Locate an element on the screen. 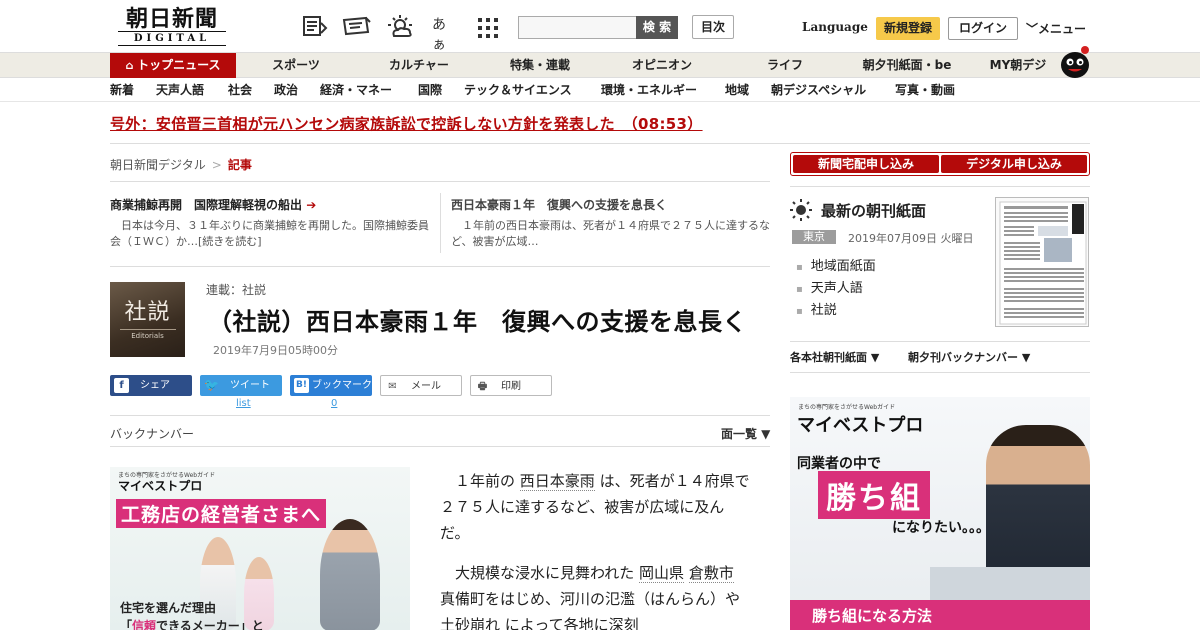 Image resolution: width=1200 pixels, height=630 pixels. mail-icon: ✉ is located at coordinates (392, 386).